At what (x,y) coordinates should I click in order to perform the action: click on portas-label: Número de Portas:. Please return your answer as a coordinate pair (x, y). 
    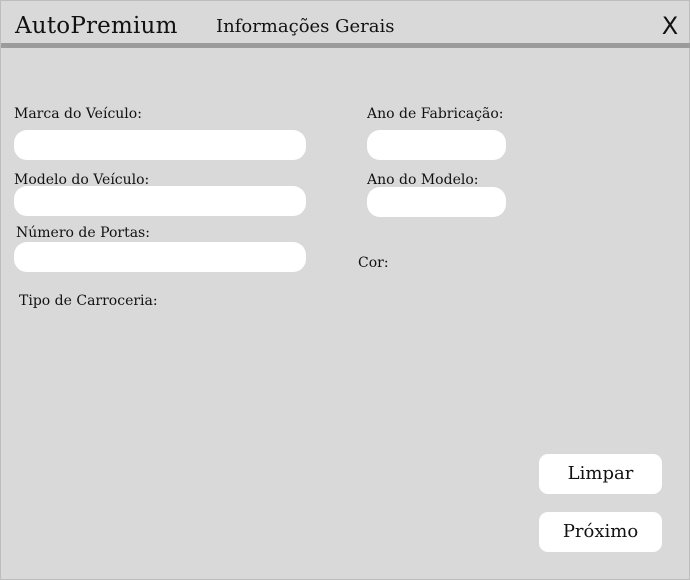
    Looking at the image, I should click on (83, 233).